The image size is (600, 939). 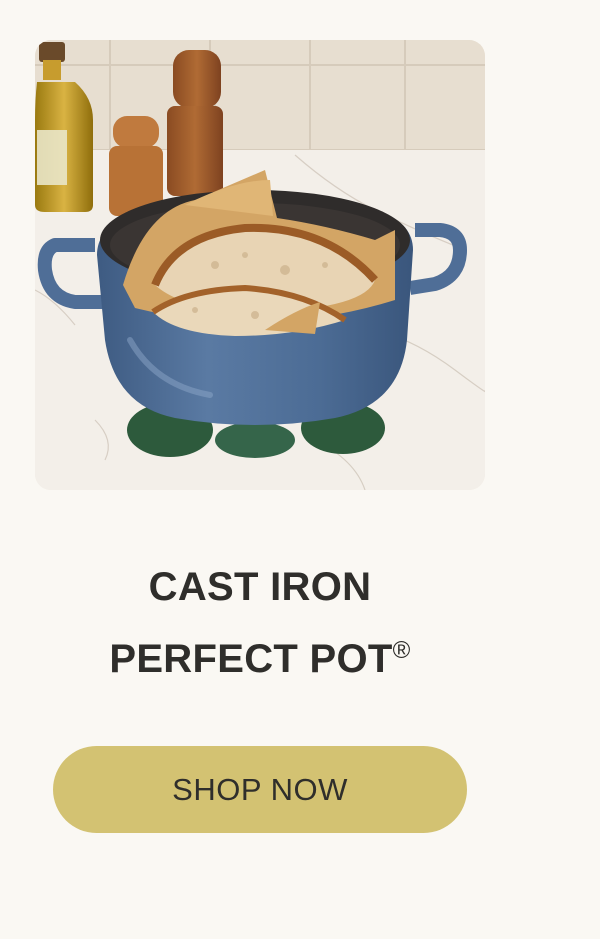 What do you see at coordinates (251, 659) in the screenshot?
I see `product-title-line-2-text: PERFECT POT` at bounding box center [251, 659].